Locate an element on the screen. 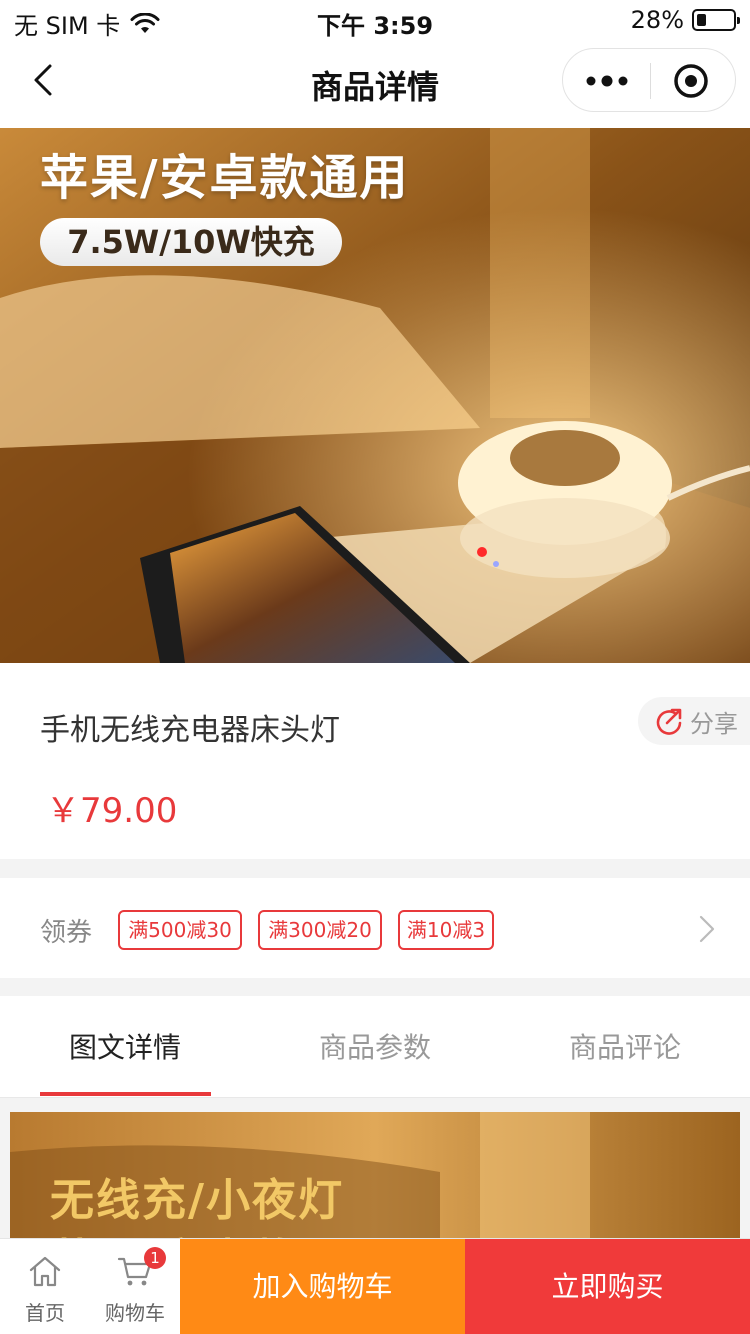 The height and width of the screenshot is (1334, 750). more-icon is located at coordinates (607, 81).